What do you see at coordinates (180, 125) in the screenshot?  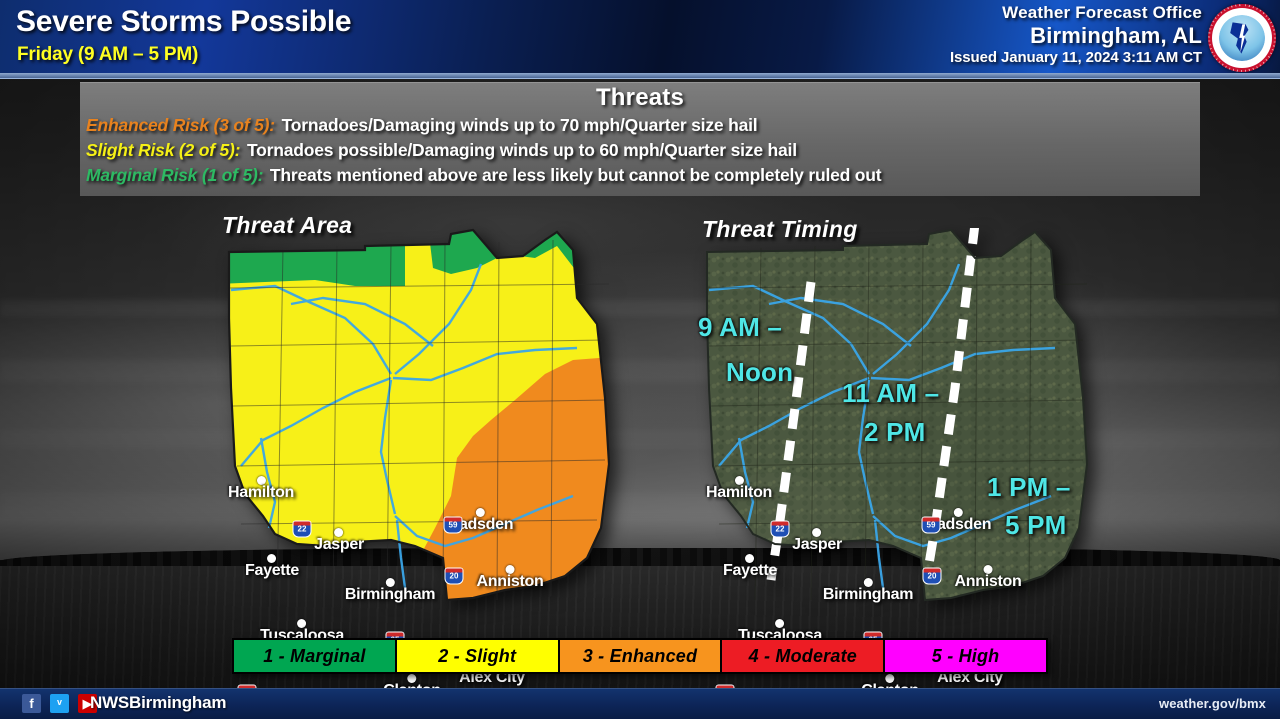 I see `threat-label-enhanced: Enhanced Risk (3 of 5):` at bounding box center [180, 125].